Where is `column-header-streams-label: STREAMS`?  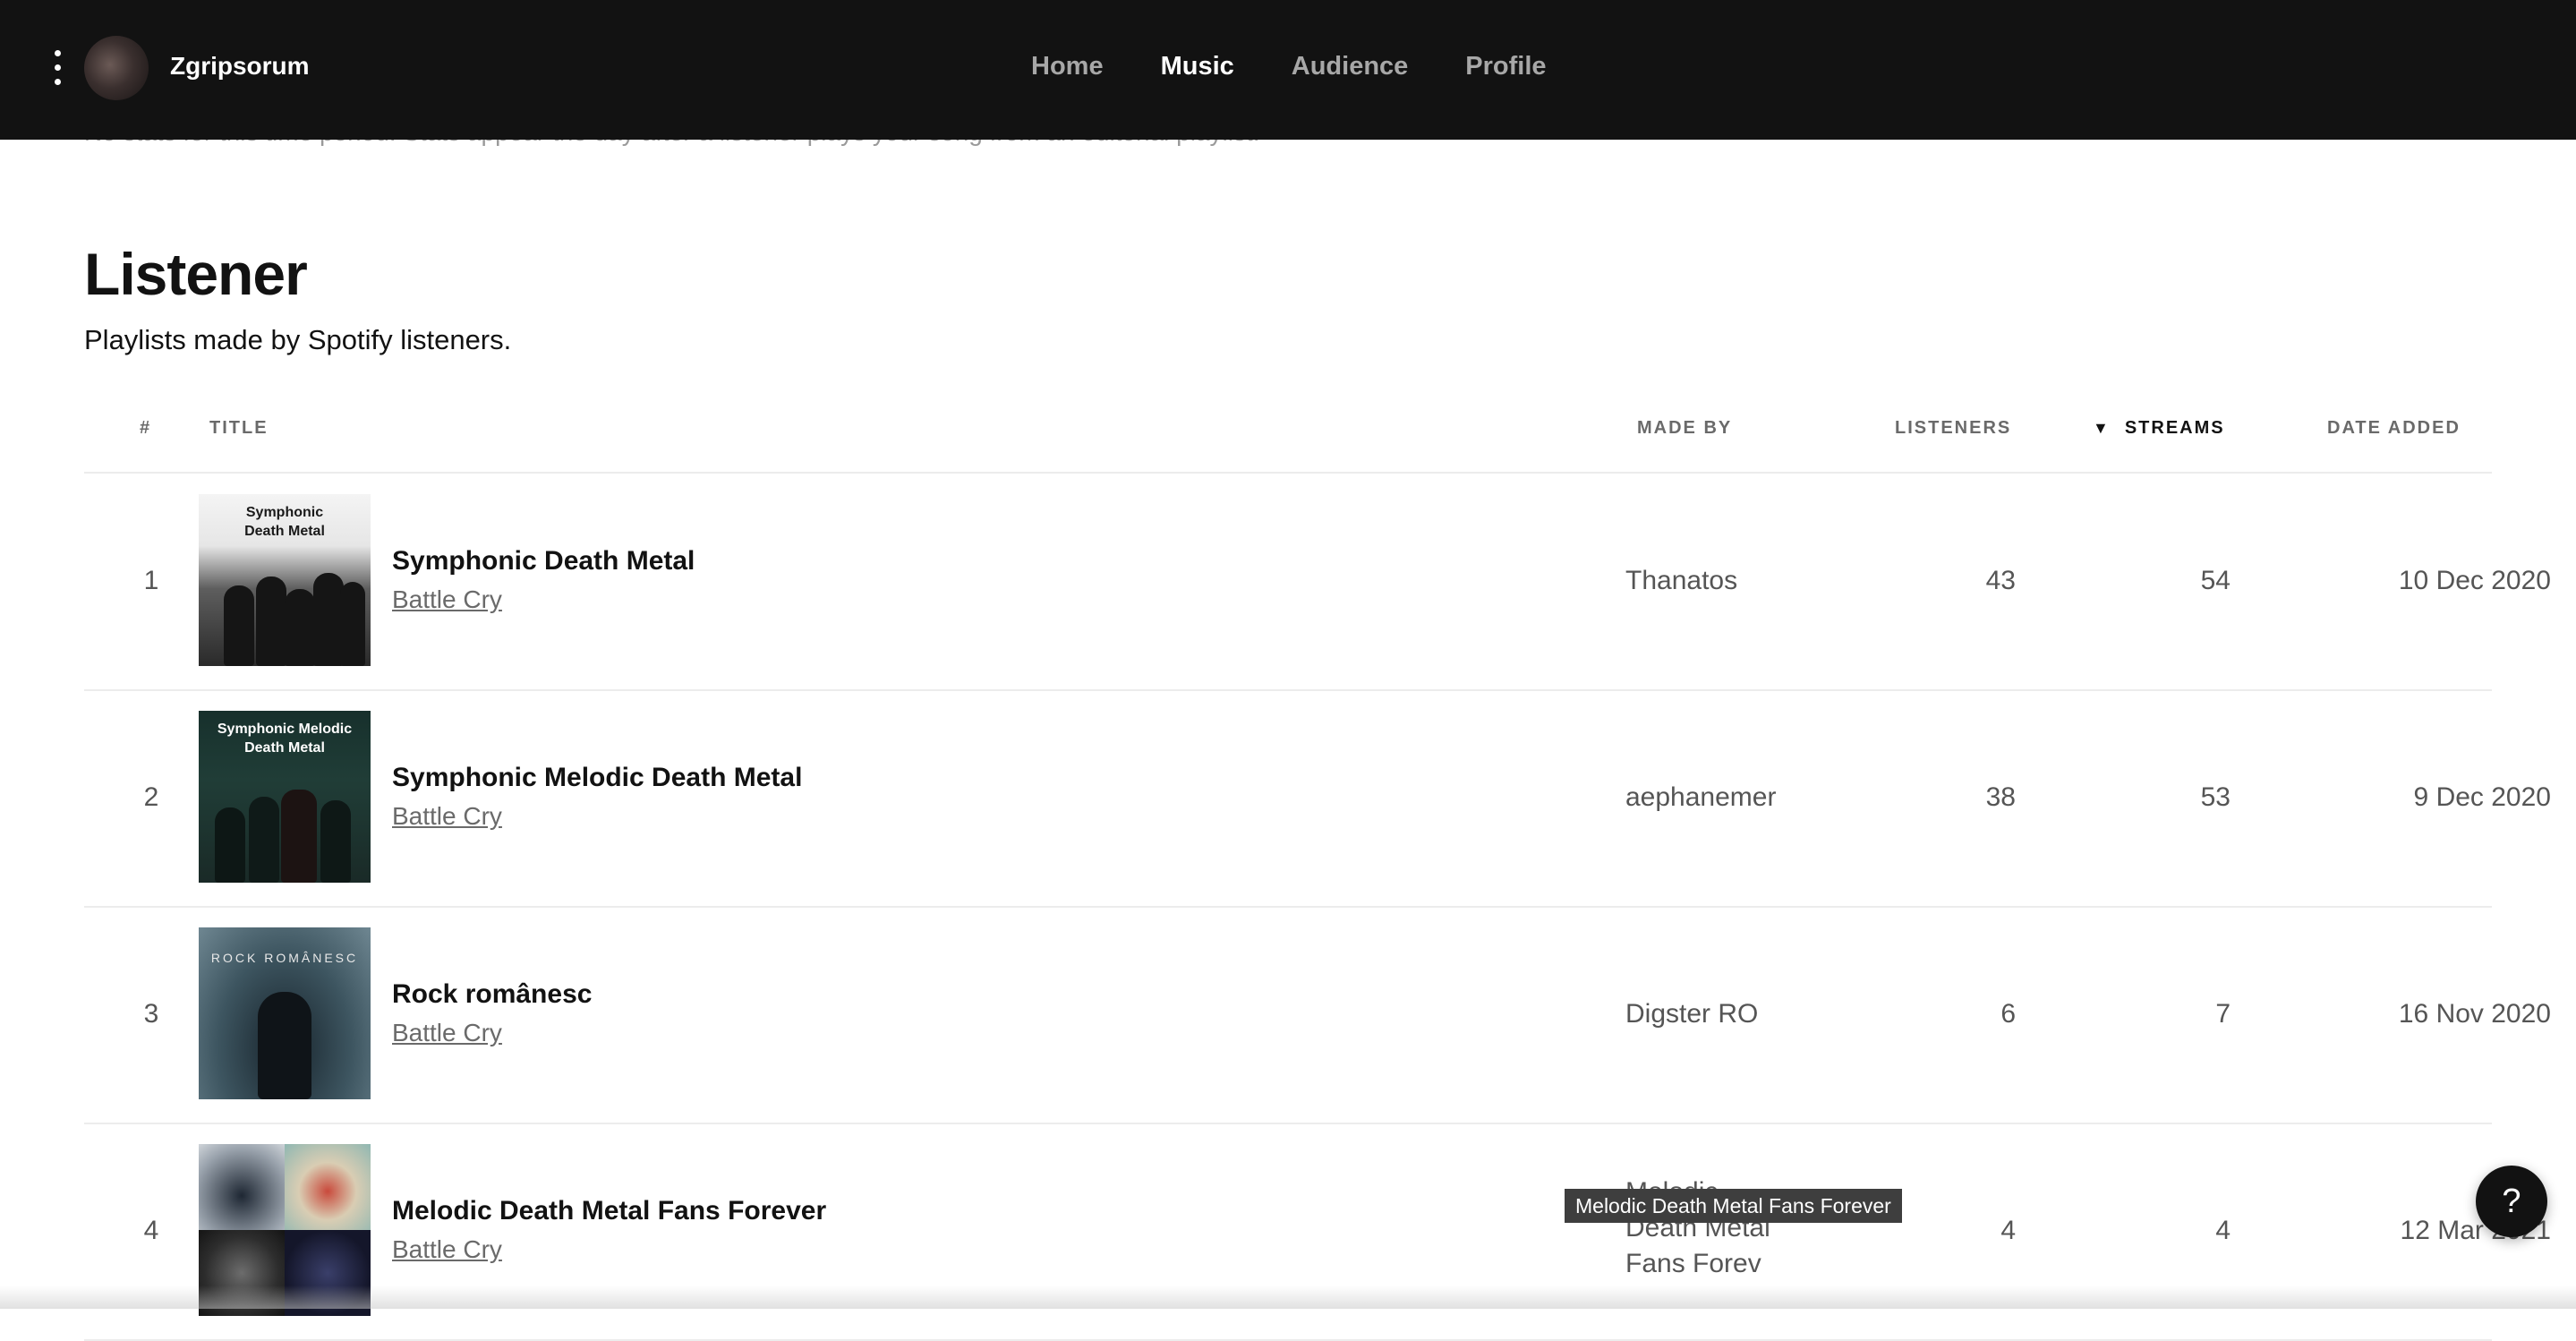 column-header-streams-label: STREAMS is located at coordinates (2174, 428).